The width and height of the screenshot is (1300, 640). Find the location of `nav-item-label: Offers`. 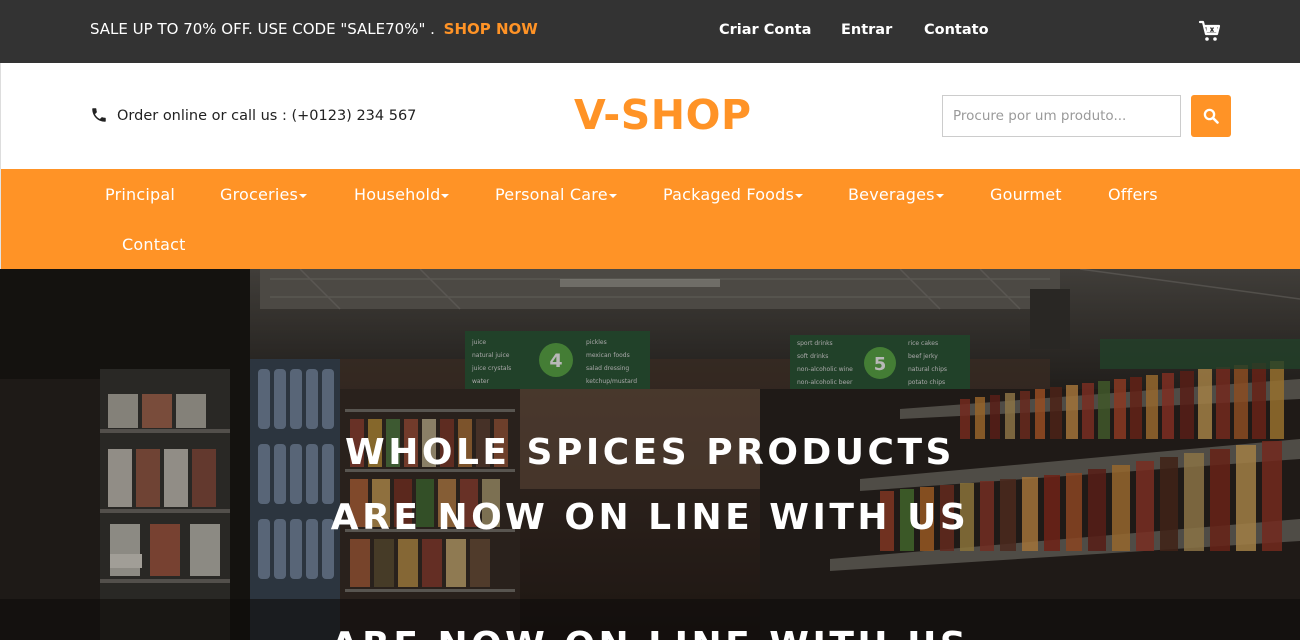

nav-item-label: Offers is located at coordinates (1133, 194).